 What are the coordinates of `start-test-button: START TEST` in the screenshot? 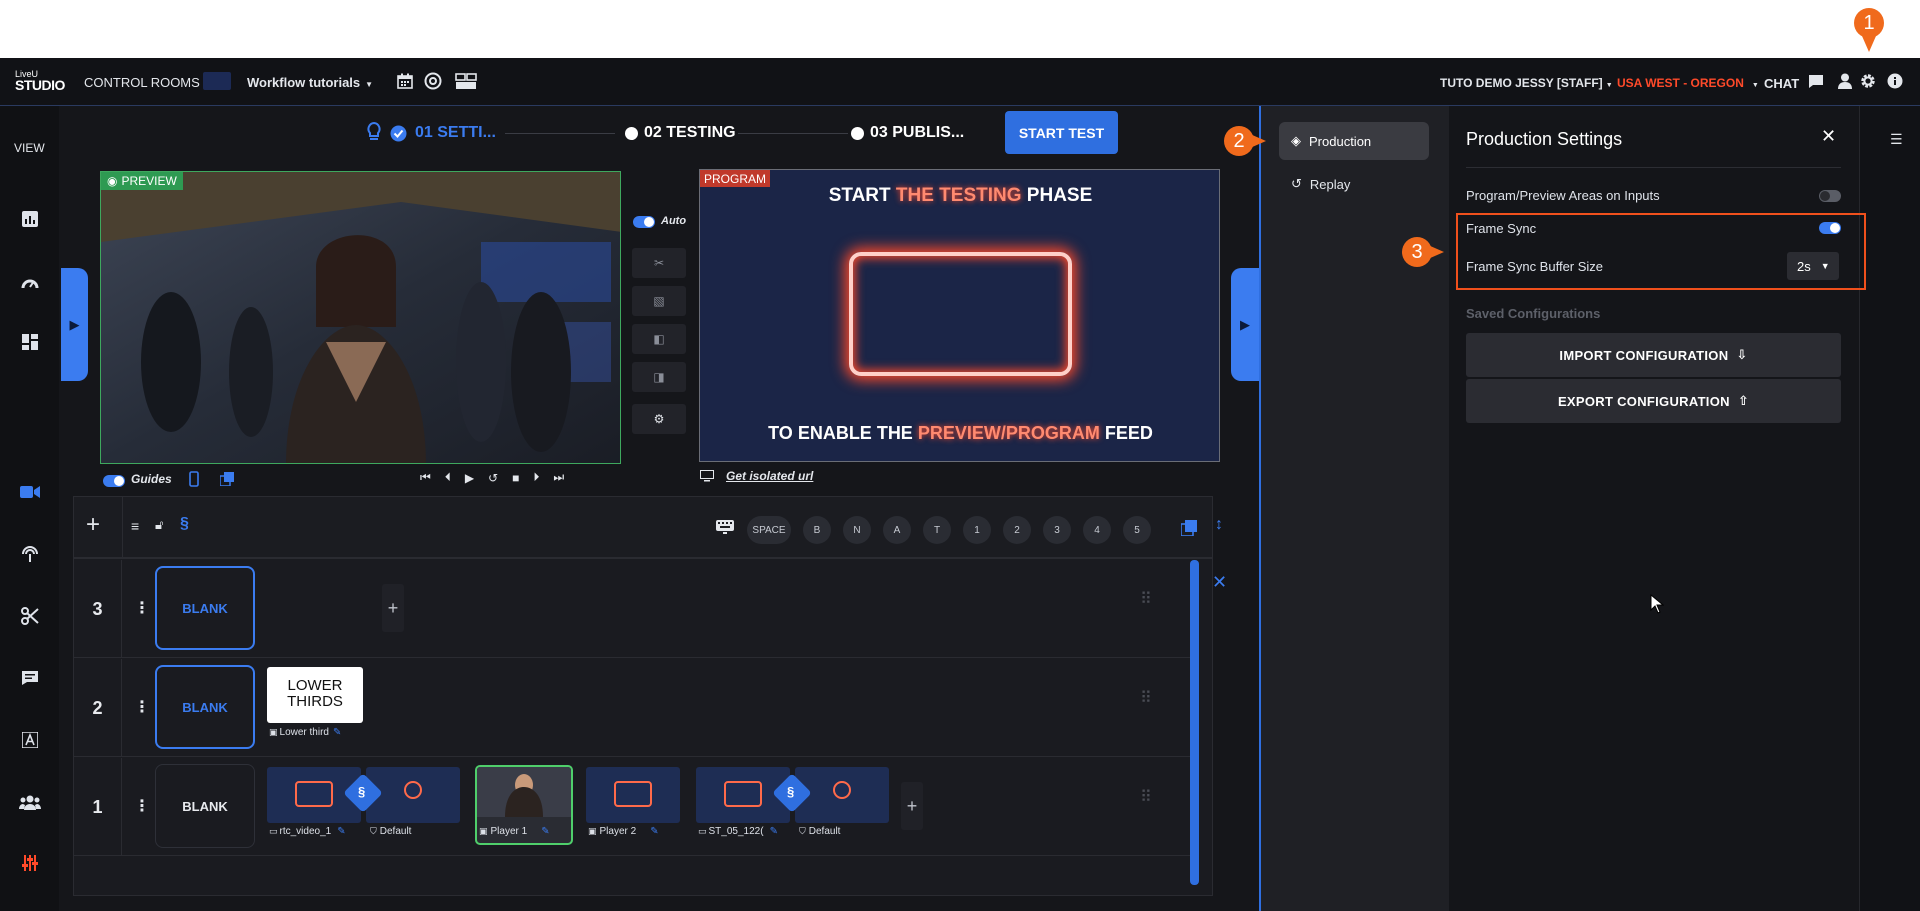 It's located at (1061, 132).